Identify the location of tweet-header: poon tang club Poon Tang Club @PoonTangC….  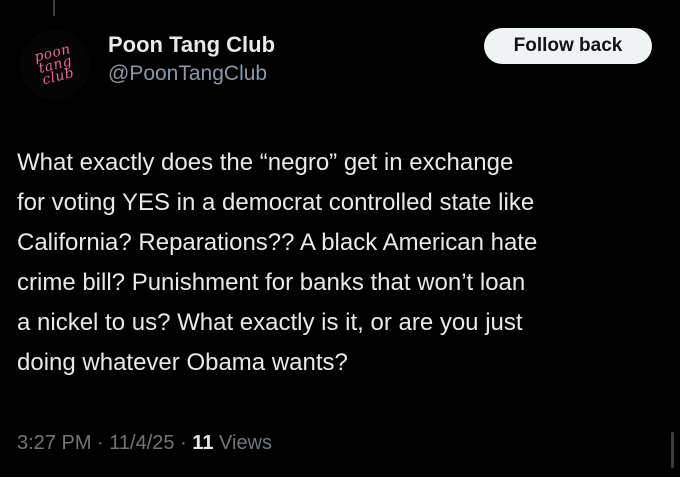
(340, 64).